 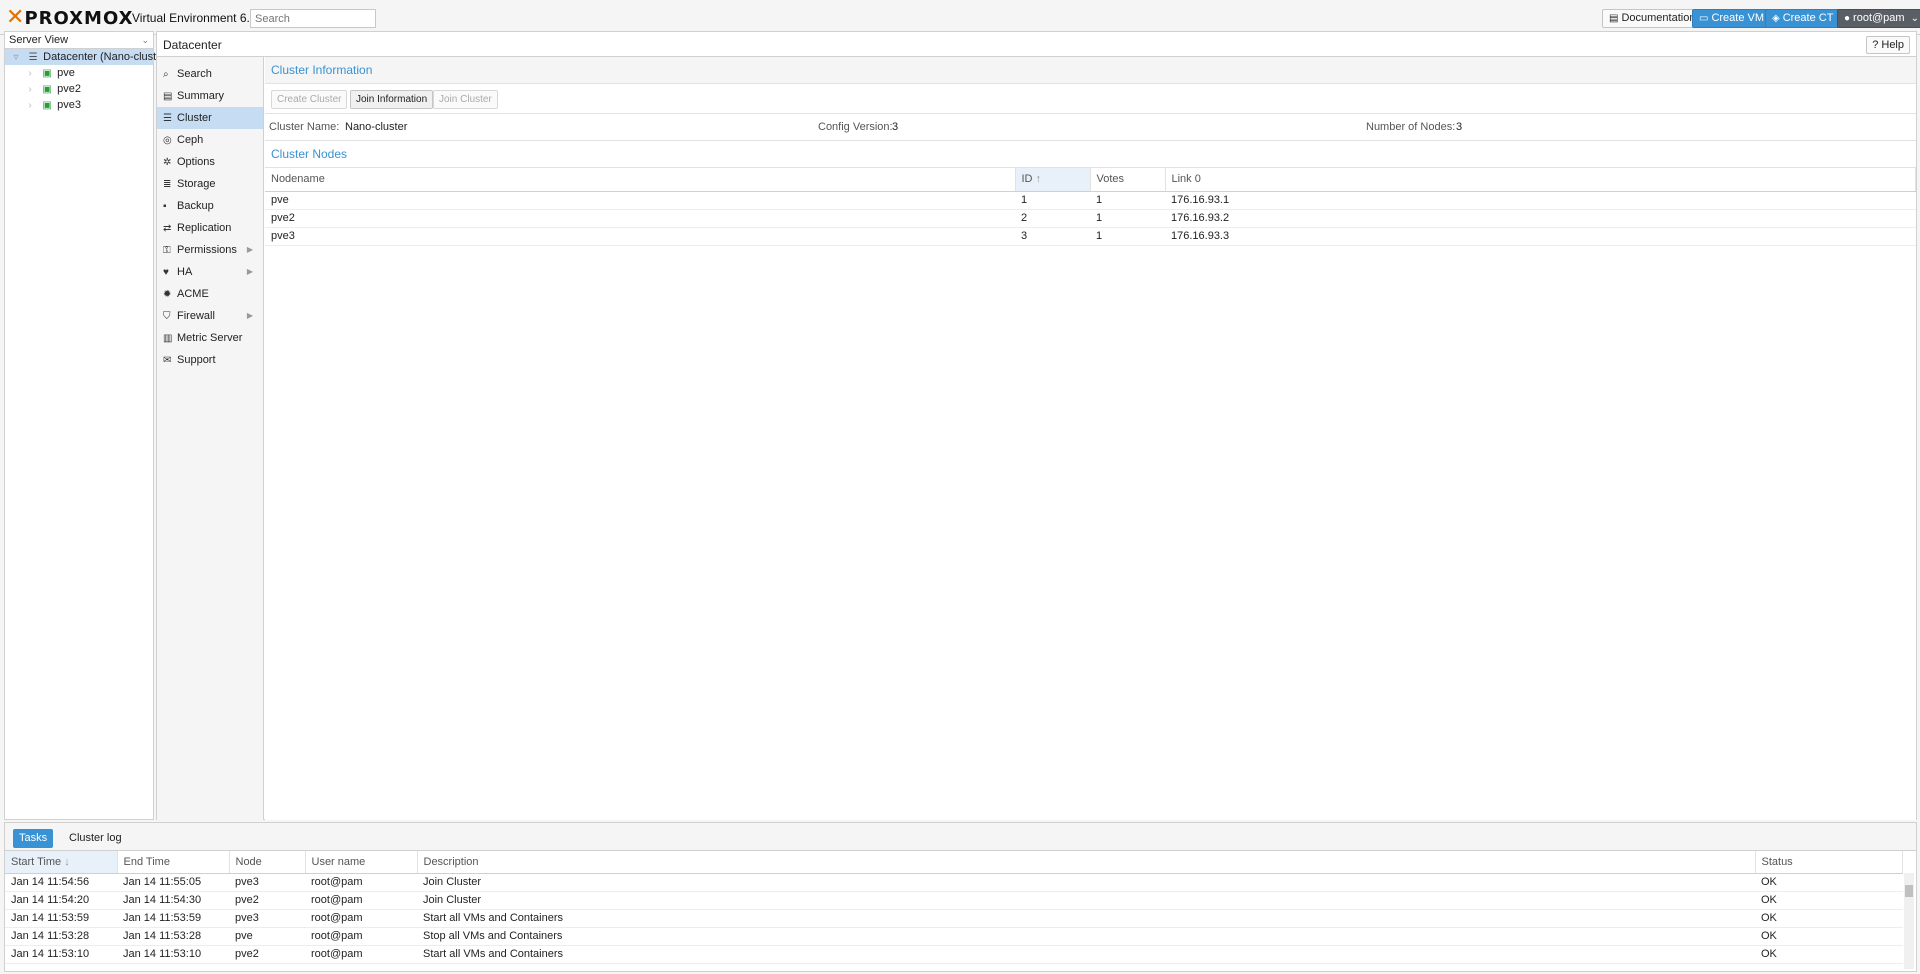 What do you see at coordinates (145, 40) in the screenshot?
I see `chevron-down-icon: ⌄` at bounding box center [145, 40].